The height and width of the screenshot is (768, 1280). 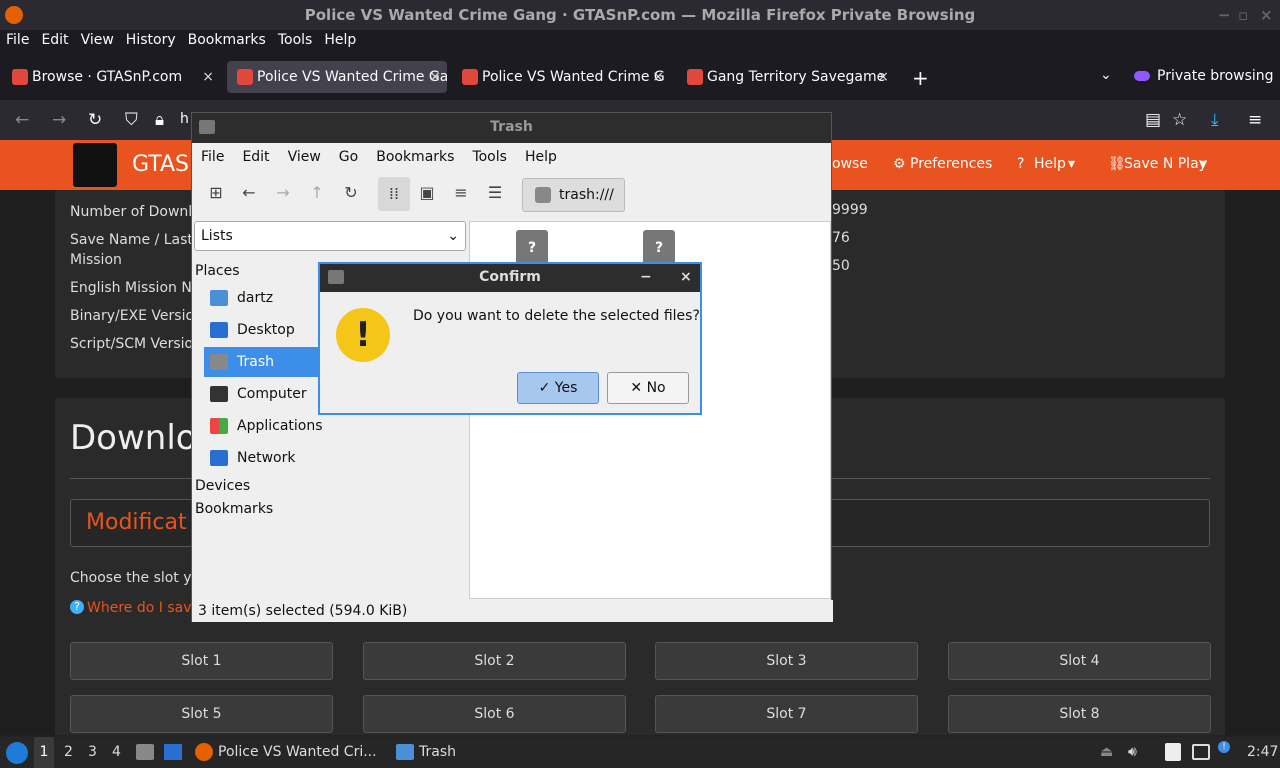 What do you see at coordinates (494, 714) in the screenshot?
I see `slot-button: Slot 6` at bounding box center [494, 714].